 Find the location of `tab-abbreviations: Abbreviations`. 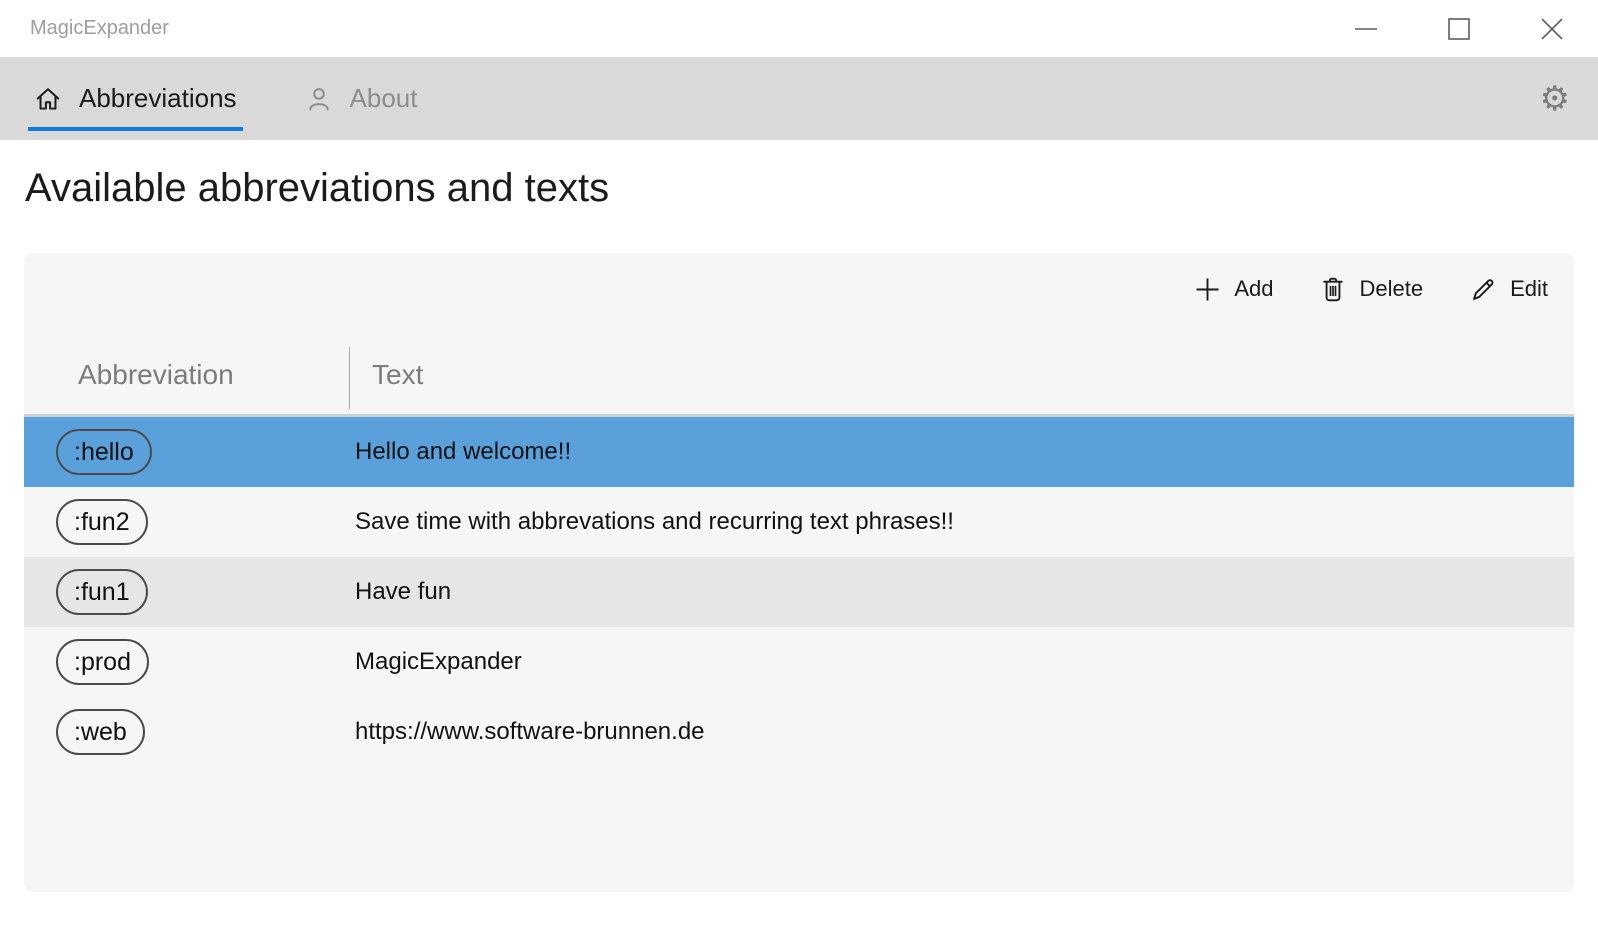

tab-abbreviations: Abbreviations is located at coordinates (135, 98).